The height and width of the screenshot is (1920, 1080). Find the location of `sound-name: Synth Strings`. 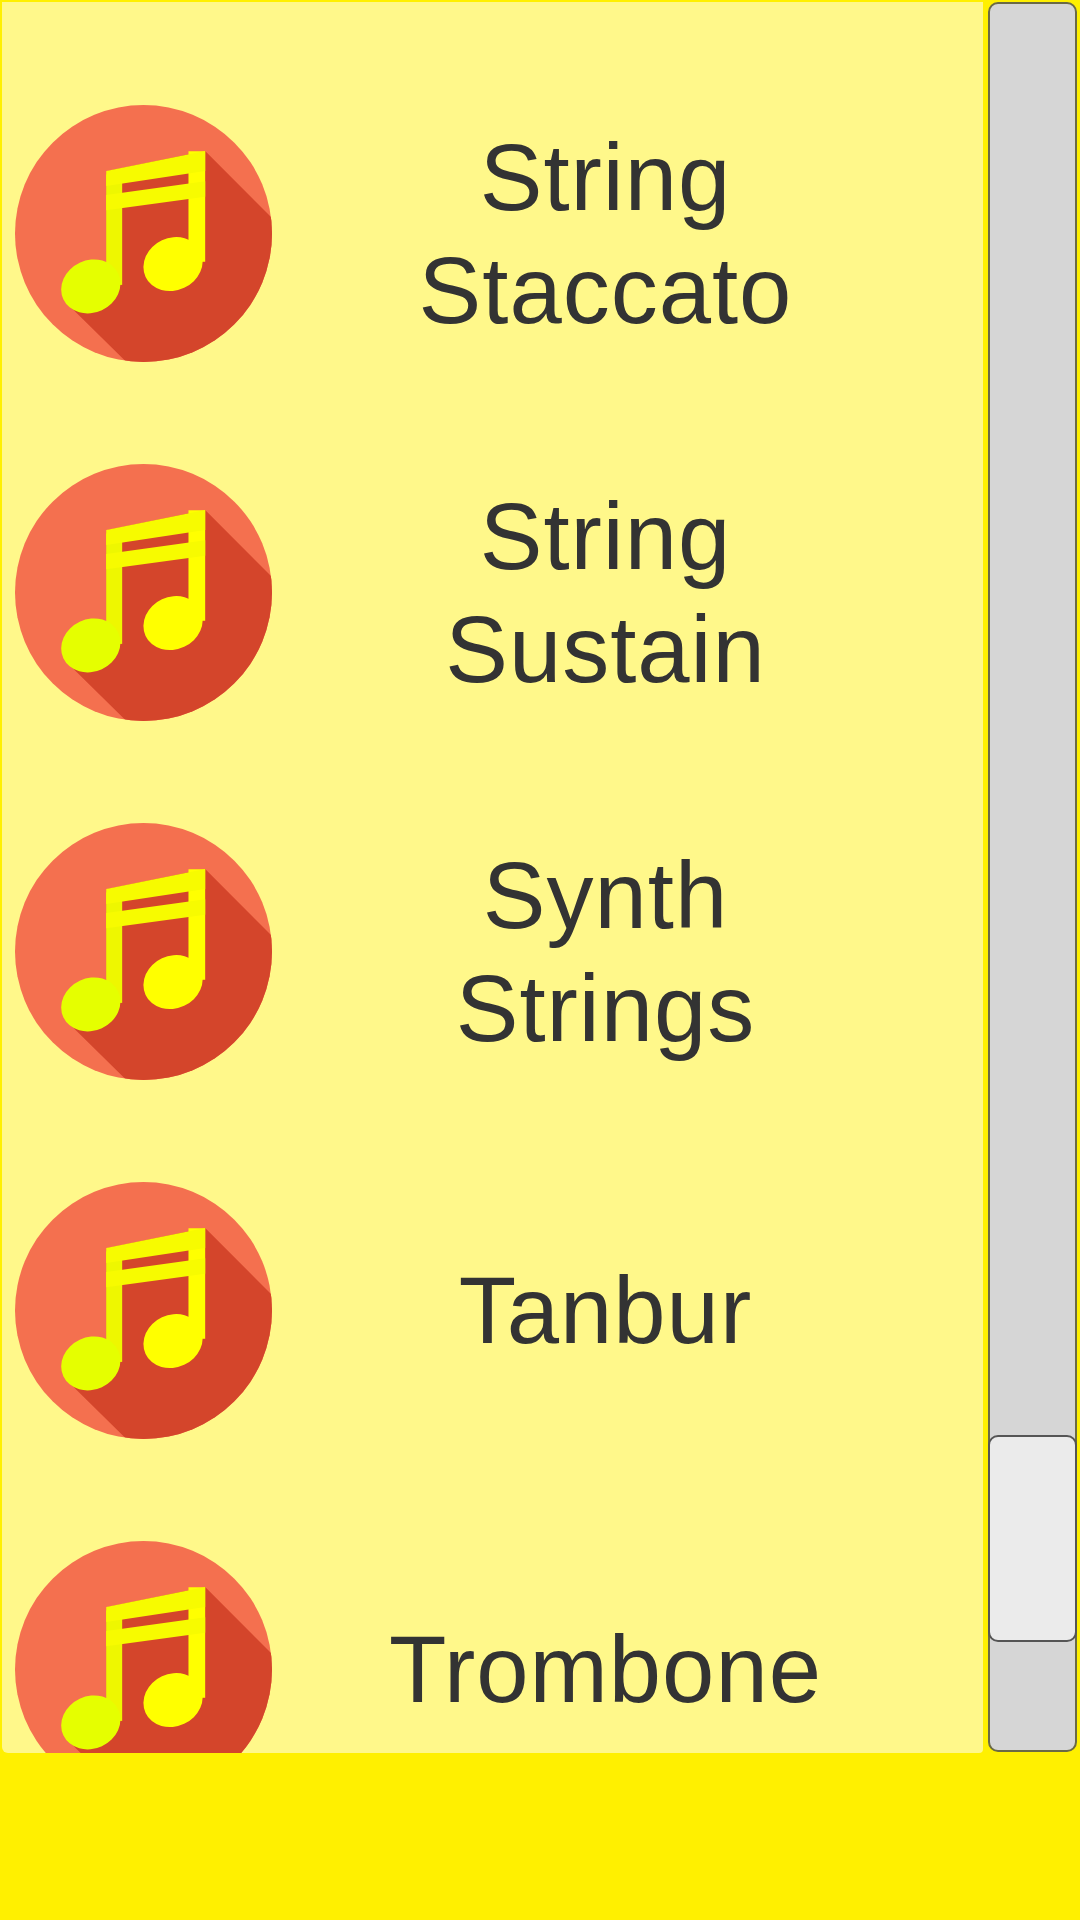

sound-name: Synth Strings is located at coordinates (605, 951).